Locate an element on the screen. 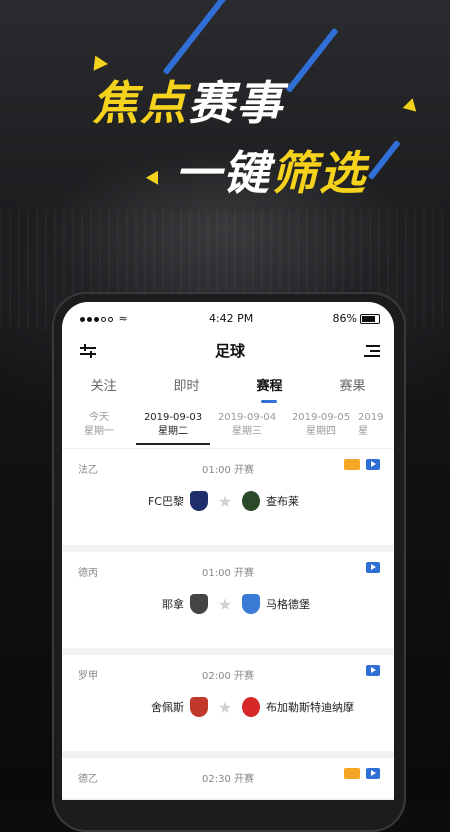 The height and width of the screenshot is (832, 450). match-time: 01:00 开赛 is located at coordinates (228, 573).